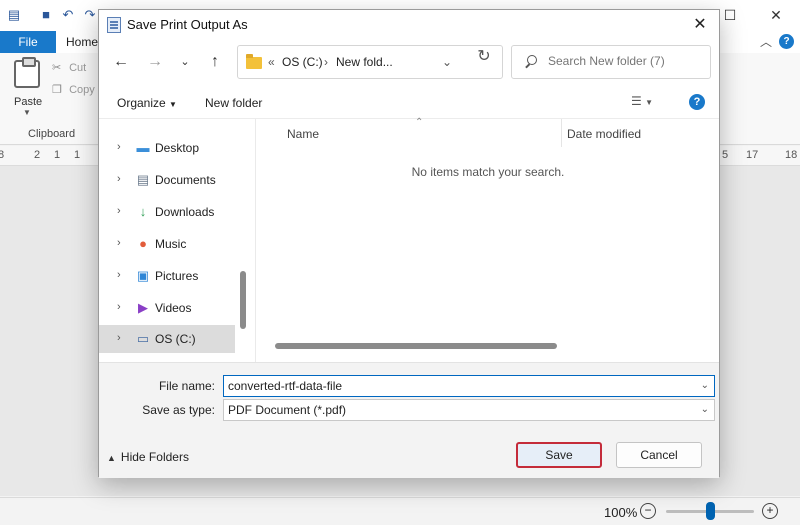 The width and height of the screenshot is (800, 525). I want to click on view-dropdown-icon: ▼, so click(649, 102).